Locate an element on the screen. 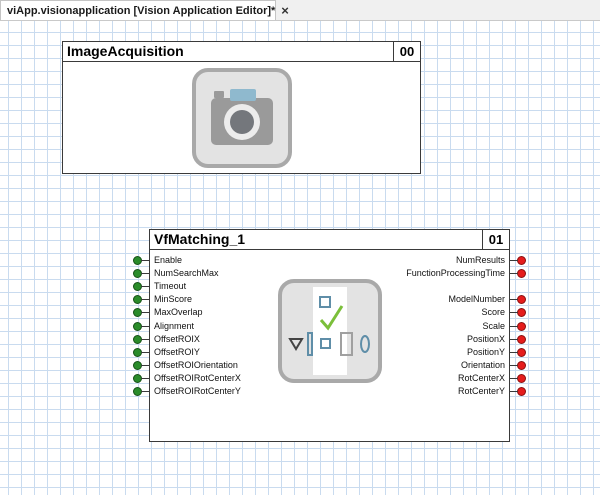  input-pin-label: Enable is located at coordinates (168, 260).